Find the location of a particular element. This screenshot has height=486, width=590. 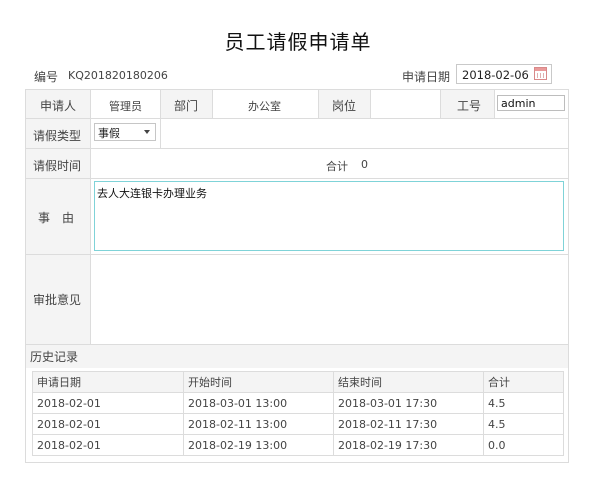

number-value: KQ201820180206 is located at coordinates (118, 75).